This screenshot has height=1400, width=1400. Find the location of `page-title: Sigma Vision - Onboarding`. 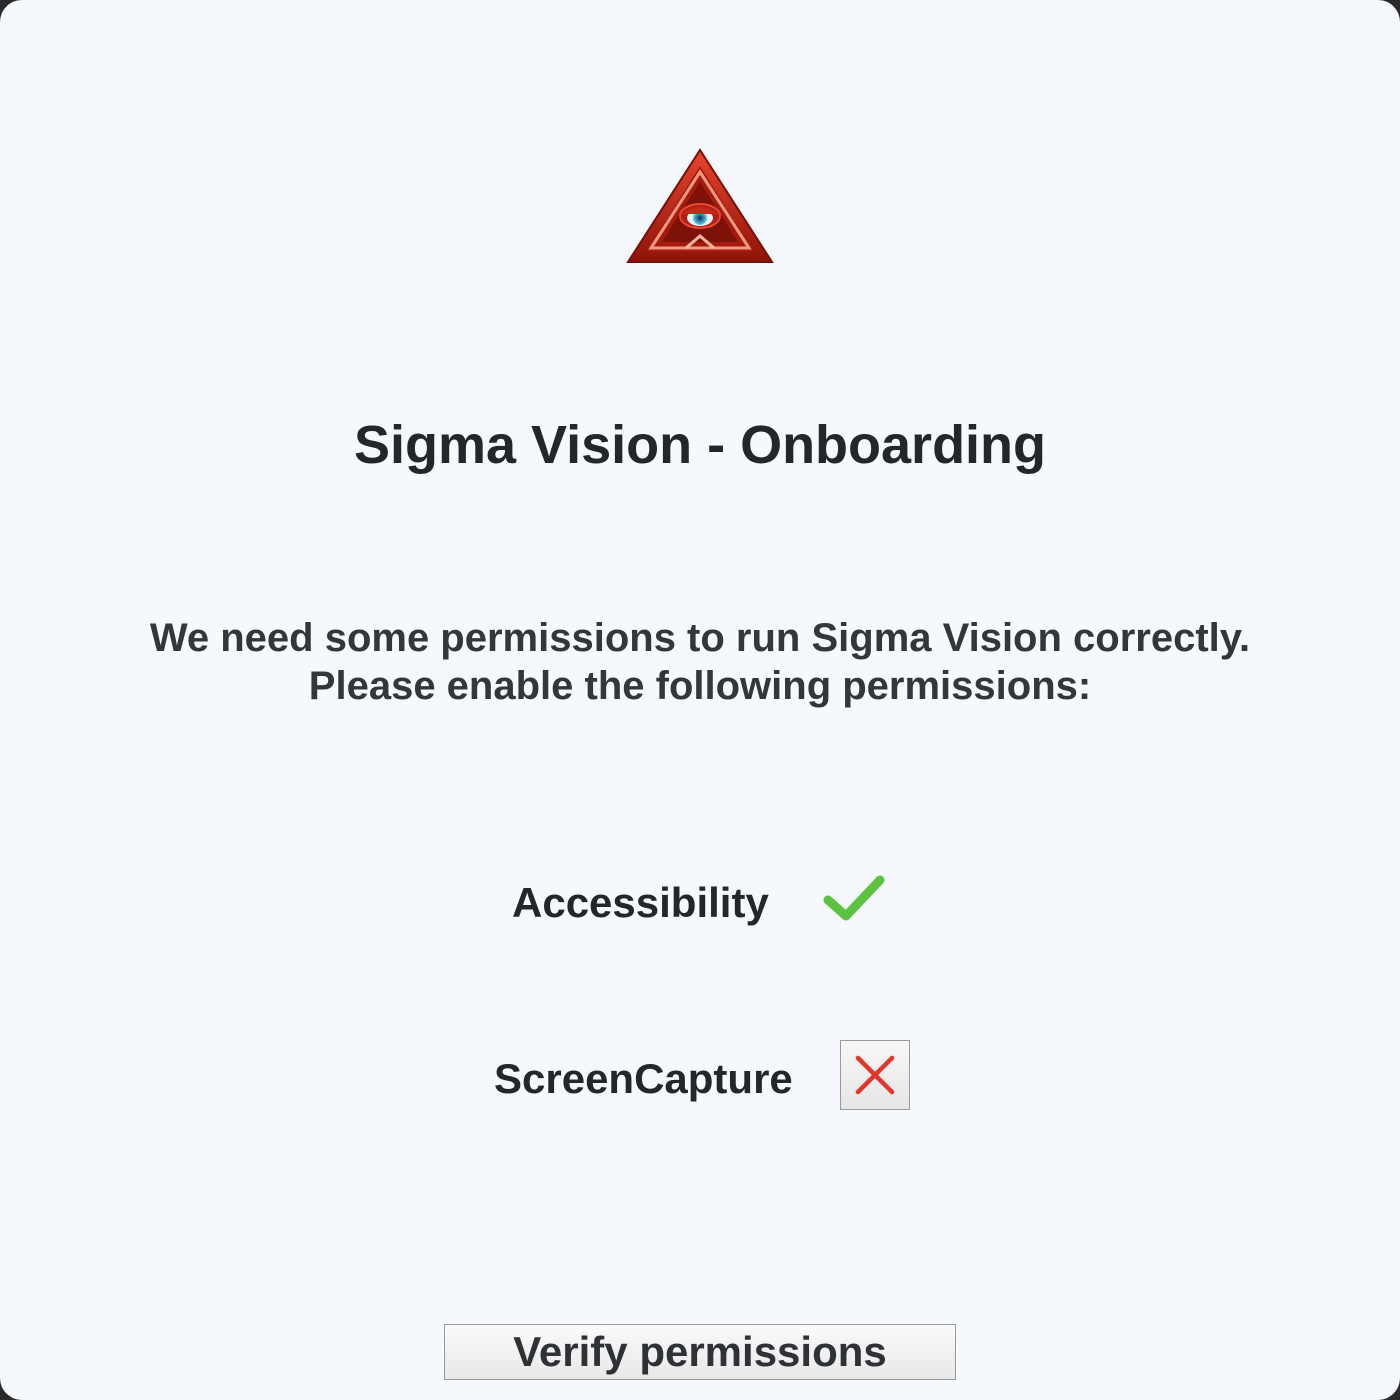

page-title: Sigma Vision - Onboarding is located at coordinates (700, 445).